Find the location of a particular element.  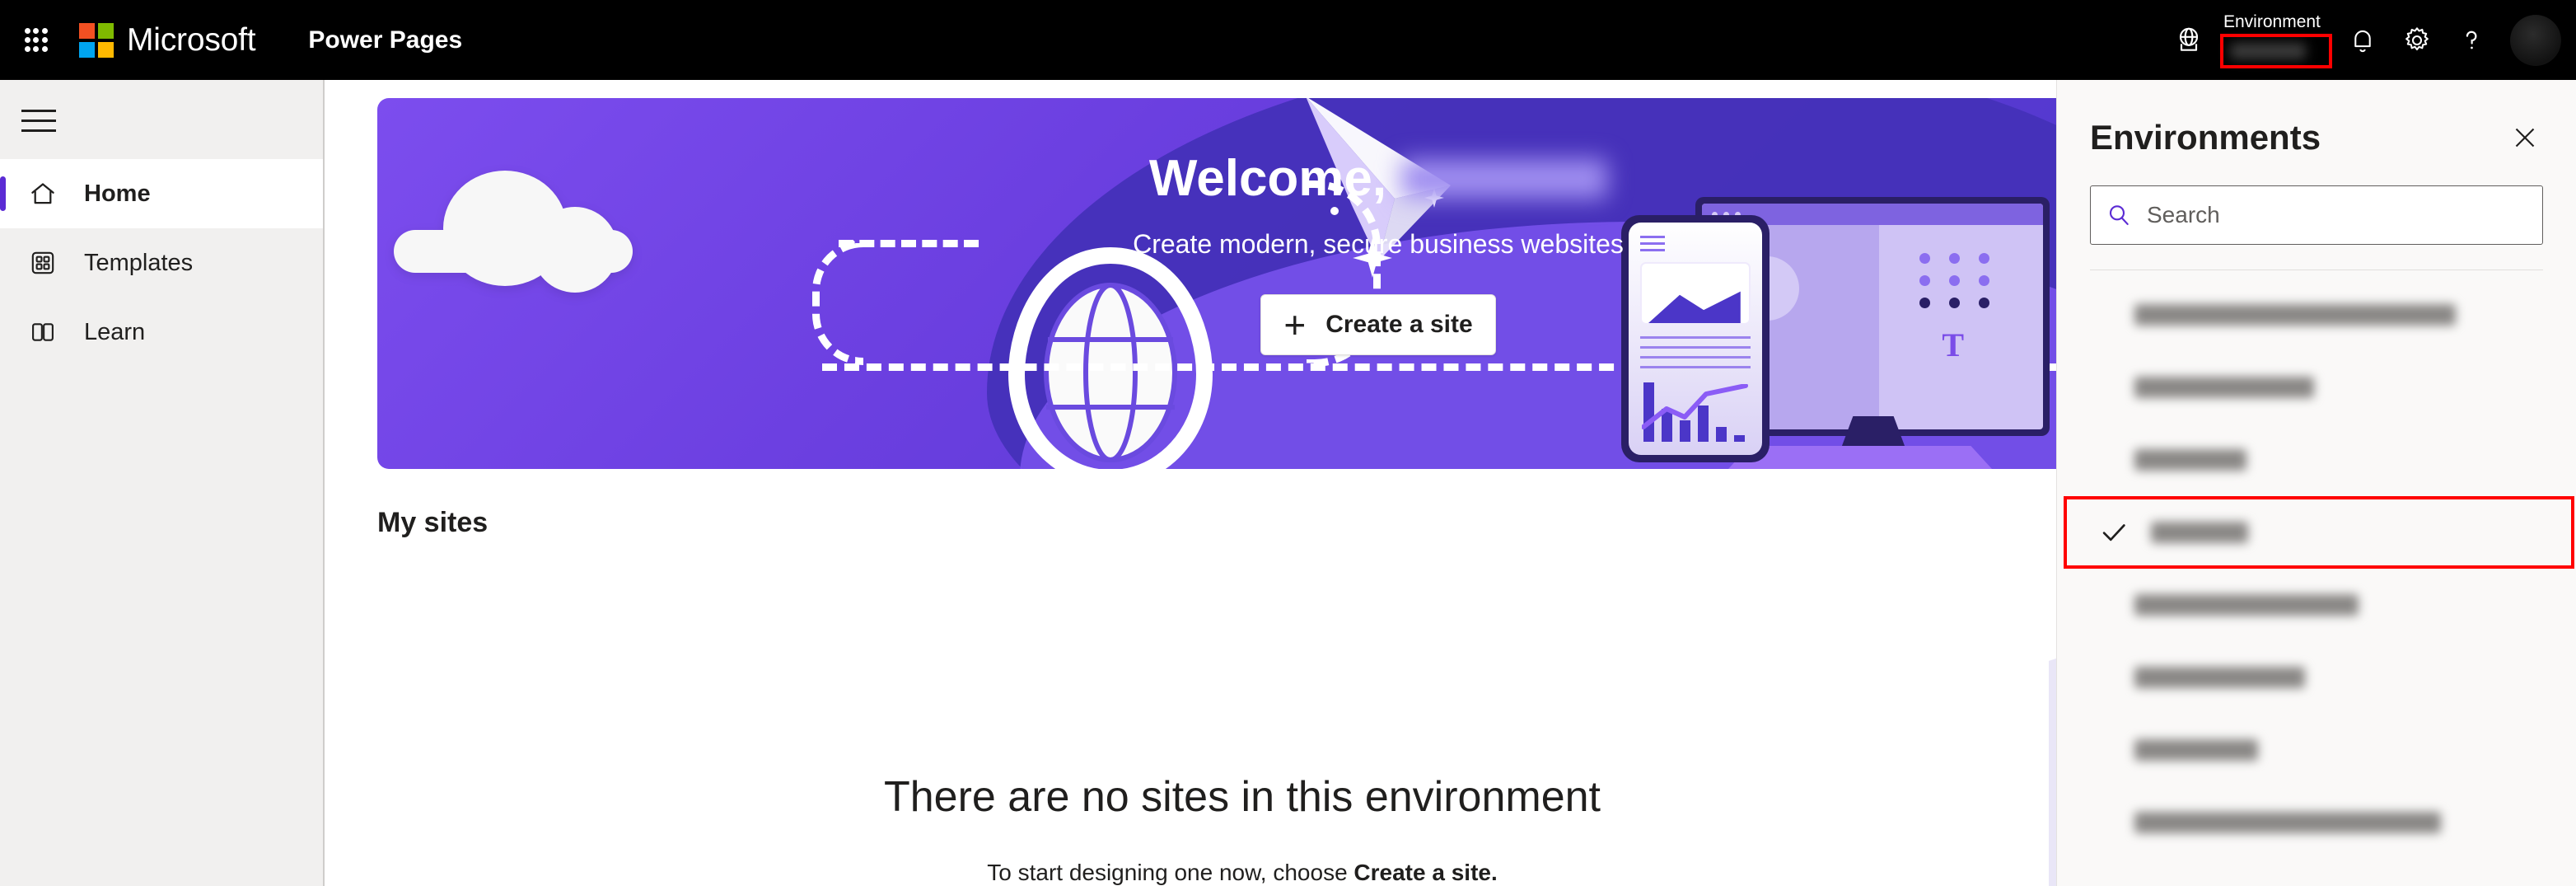

sidebar-item-templates-label: Templates is located at coordinates (139, 262).